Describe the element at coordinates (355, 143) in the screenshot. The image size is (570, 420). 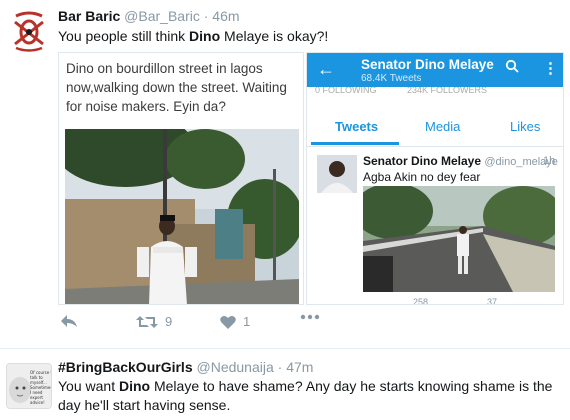
I see `active-tab-indicator` at that location.